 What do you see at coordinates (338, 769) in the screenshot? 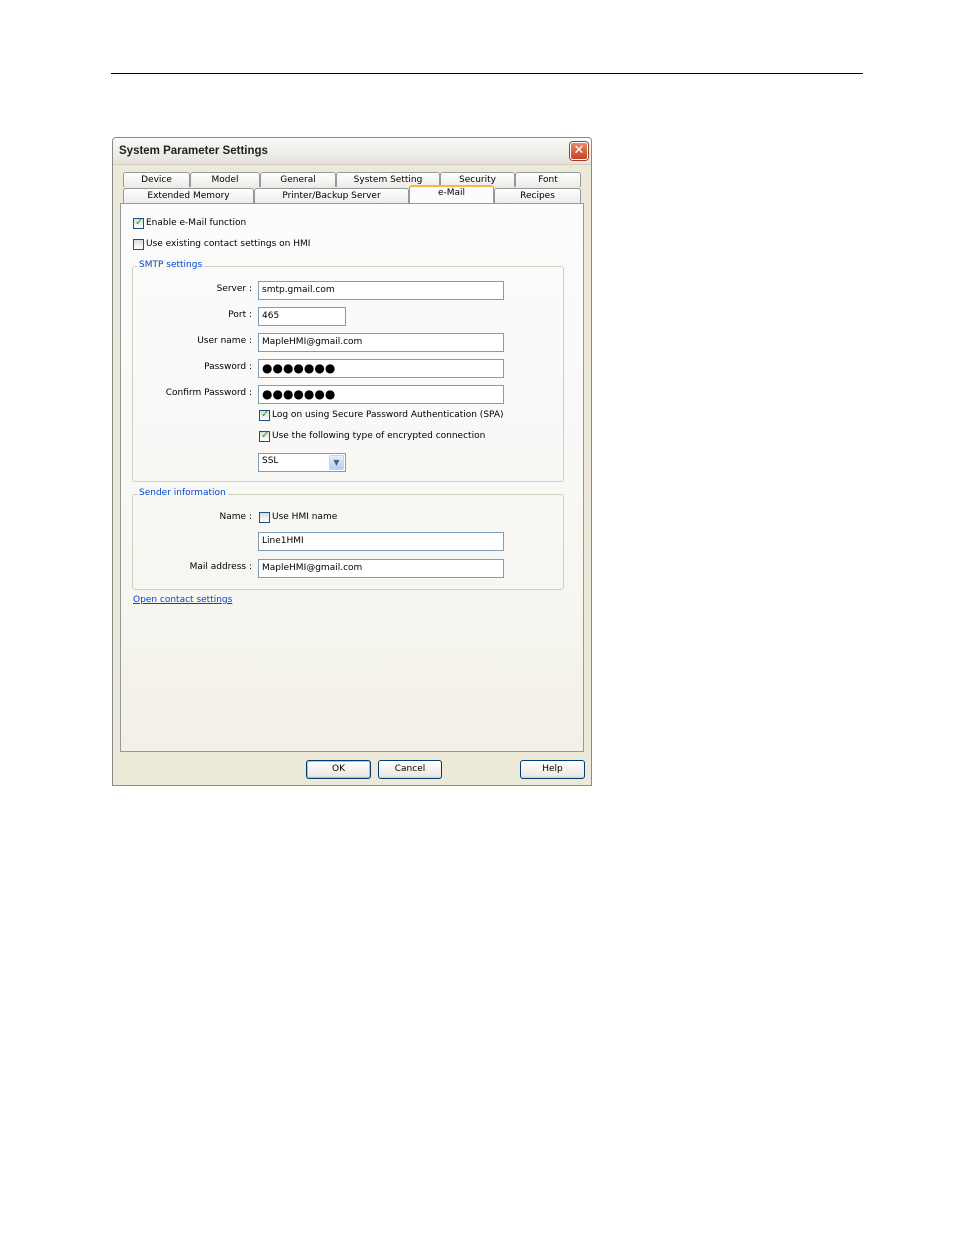
I see `ok-button: OK` at bounding box center [338, 769].